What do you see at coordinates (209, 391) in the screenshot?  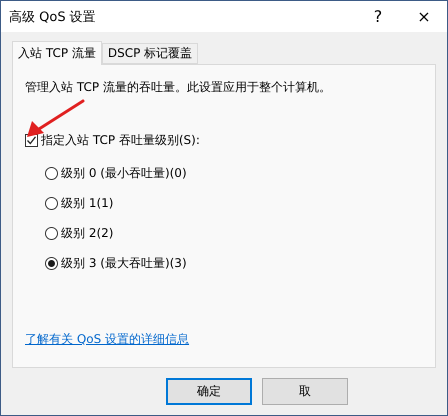 I see `ok-button: 确定` at bounding box center [209, 391].